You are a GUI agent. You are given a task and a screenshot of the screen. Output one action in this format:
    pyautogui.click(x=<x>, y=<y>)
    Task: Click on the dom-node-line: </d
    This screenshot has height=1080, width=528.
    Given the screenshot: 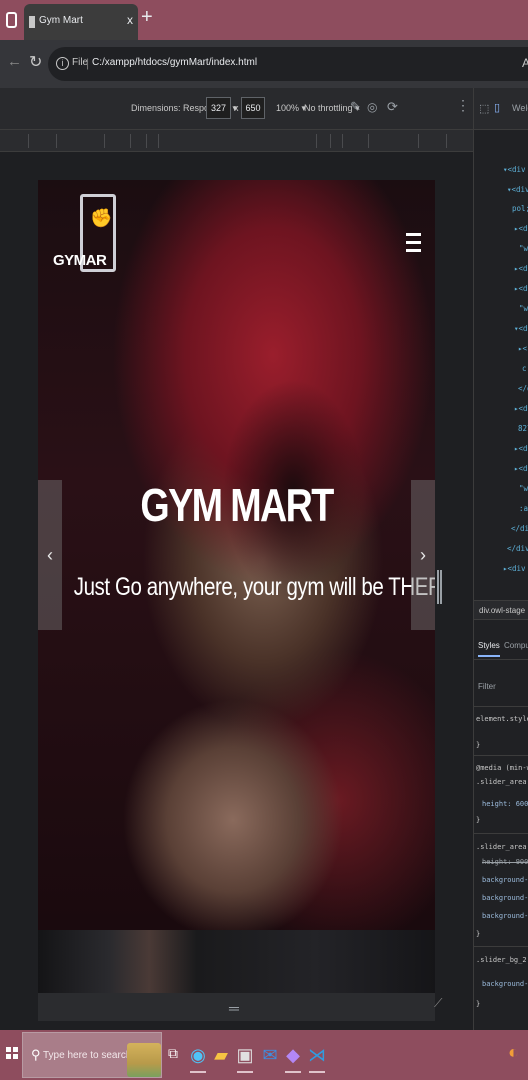 What is the action you would take?
    pyautogui.click(x=523, y=388)
    